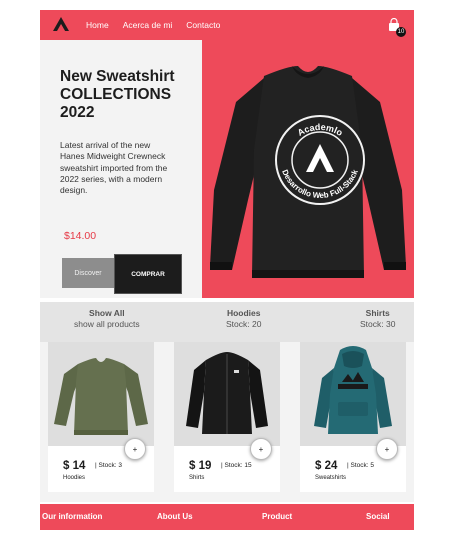 This screenshot has height=540, width=450. What do you see at coordinates (401, 32) in the screenshot?
I see `cart-count-badge: 10` at bounding box center [401, 32].